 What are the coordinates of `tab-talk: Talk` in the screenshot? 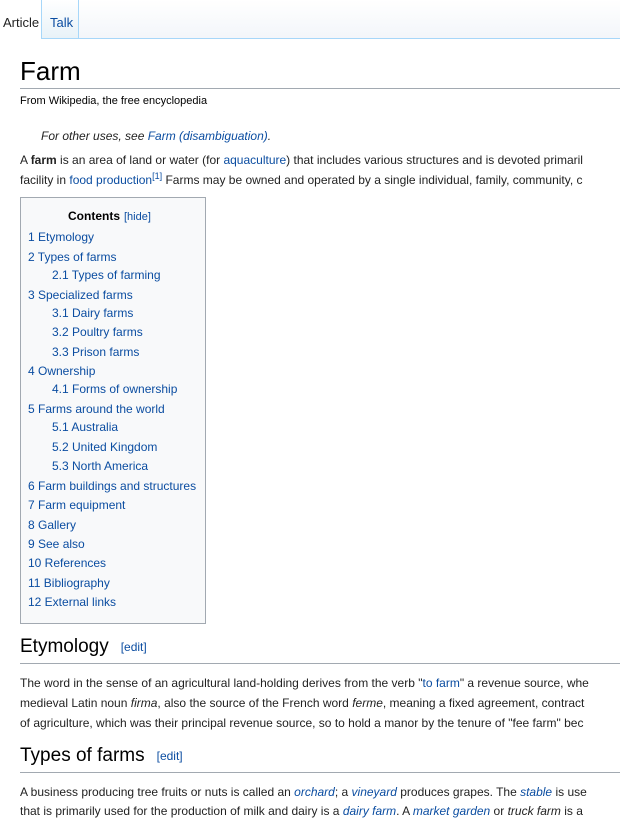 It's located at (60, 19).